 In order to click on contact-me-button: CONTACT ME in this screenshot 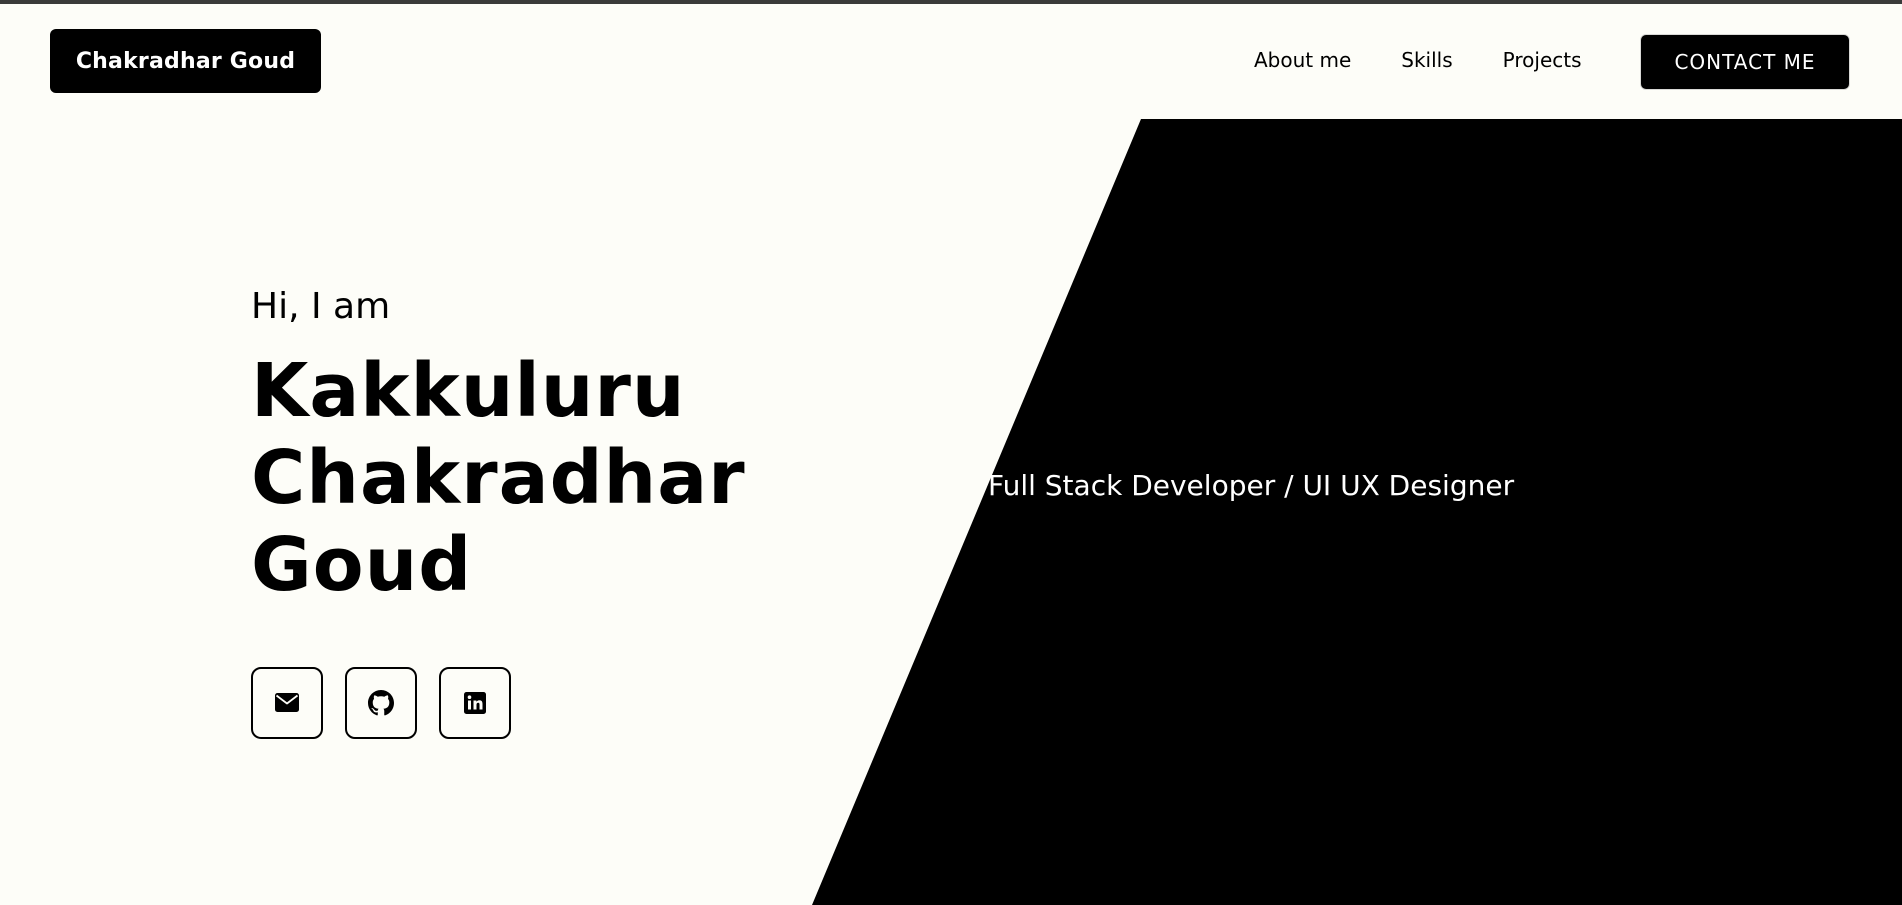, I will do `click(1745, 62)`.